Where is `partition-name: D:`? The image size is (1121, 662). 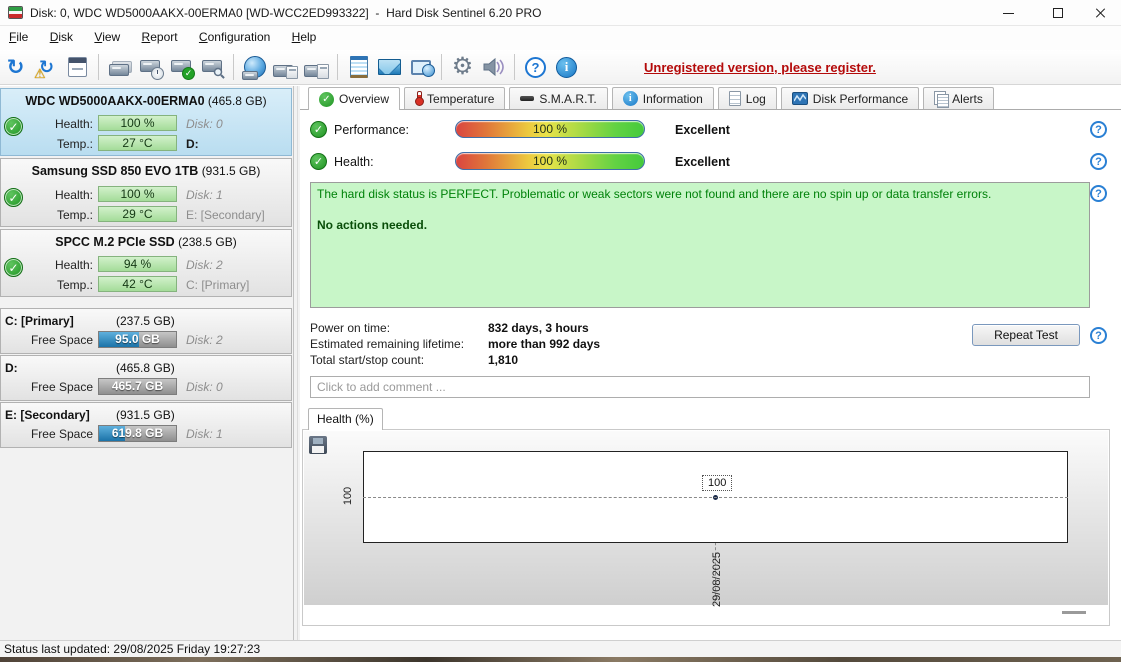 partition-name: D: is located at coordinates (11, 368).